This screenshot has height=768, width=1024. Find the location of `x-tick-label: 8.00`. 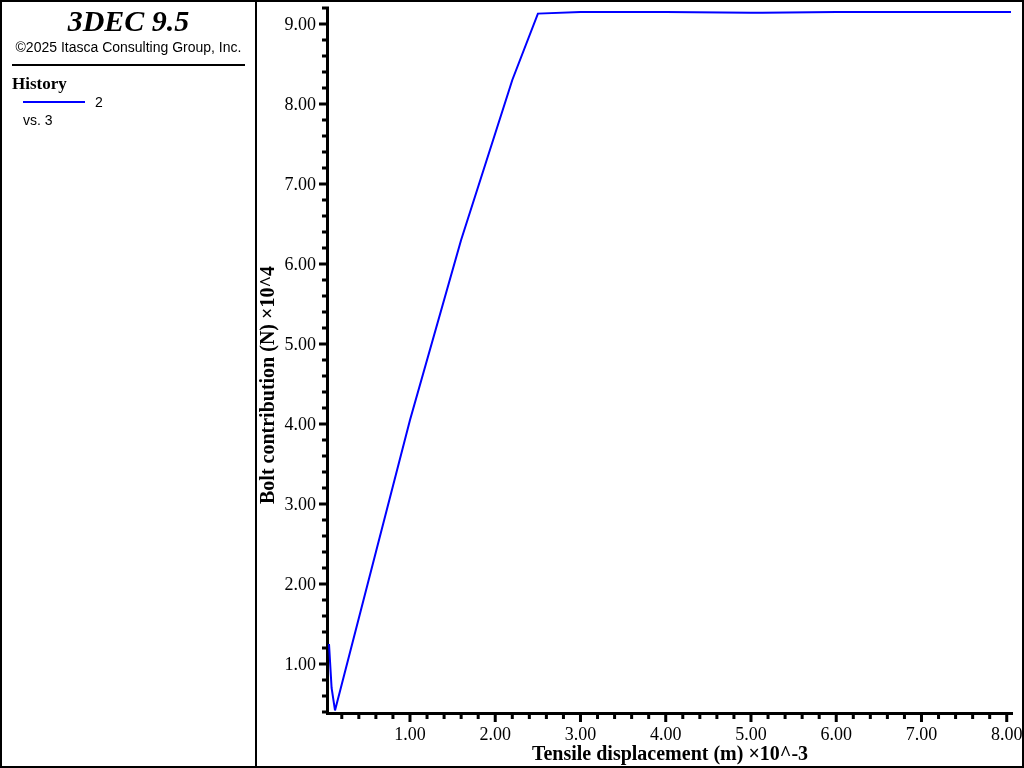

x-tick-label: 8.00 is located at coordinates (1006, 734).